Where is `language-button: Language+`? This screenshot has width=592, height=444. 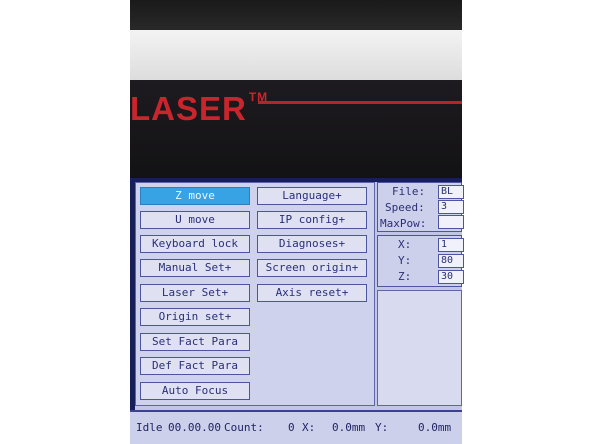 language-button: Language+ is located at coordinates (312, 196).